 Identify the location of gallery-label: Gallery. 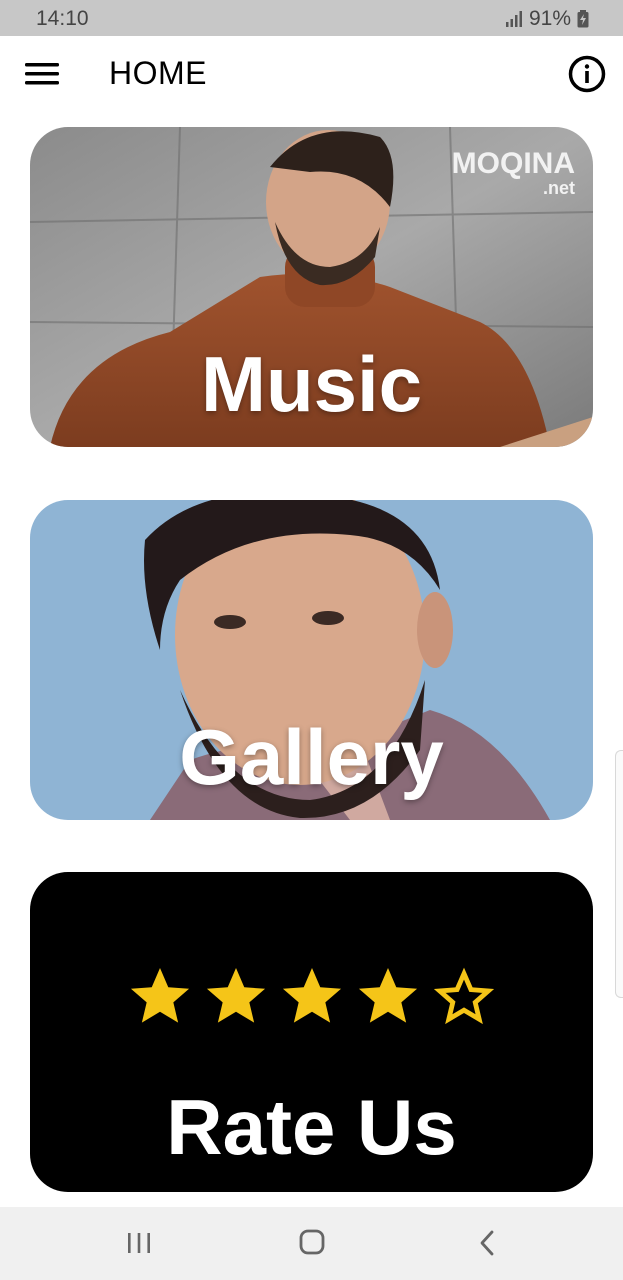
(311, 757).